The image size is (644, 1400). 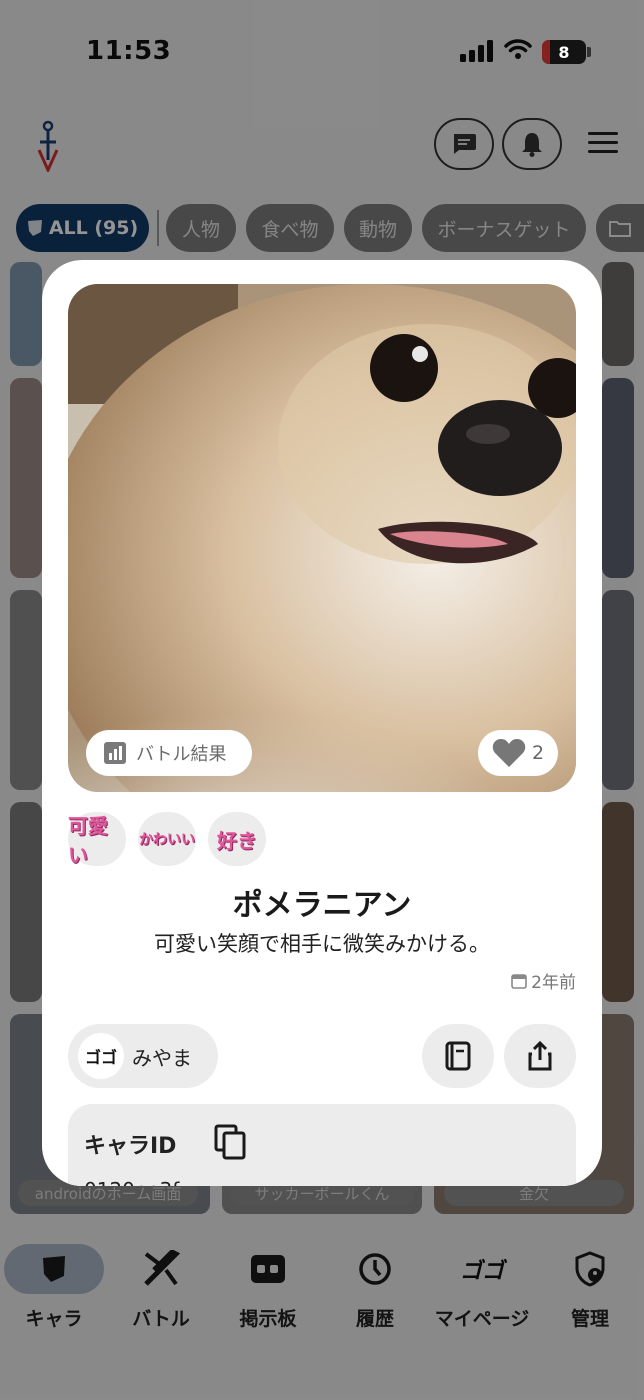 What do you see at coordinates (162, 1057) in the screenshot?
I see `author-name: みやま` at bounding box center [162, 1057].